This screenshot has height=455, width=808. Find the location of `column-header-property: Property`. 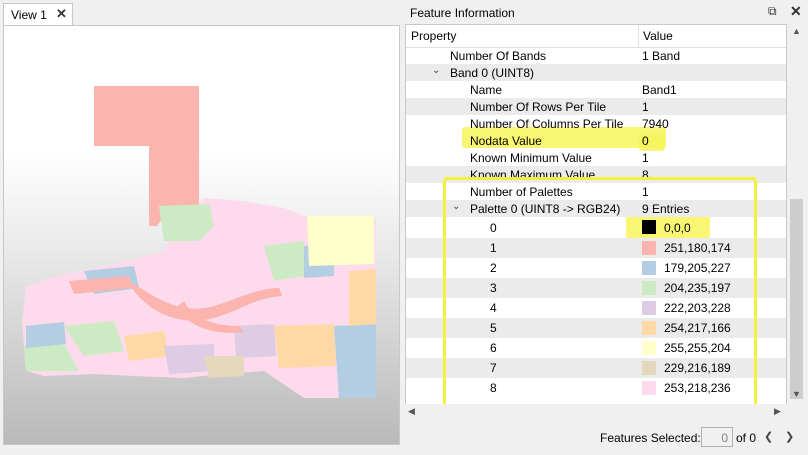

column-header-property: Property is located at coordinates (433, 36).